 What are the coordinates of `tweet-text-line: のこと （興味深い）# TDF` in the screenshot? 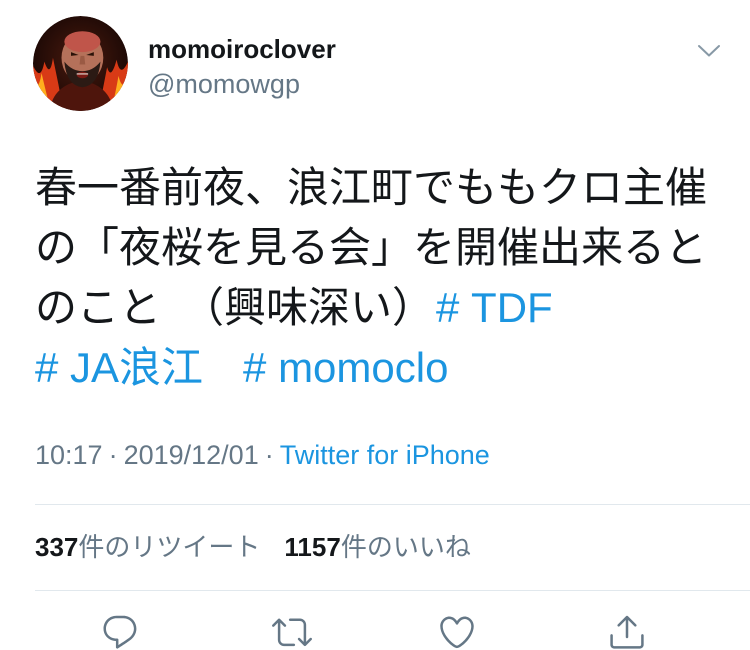 It's located at (385, 308).